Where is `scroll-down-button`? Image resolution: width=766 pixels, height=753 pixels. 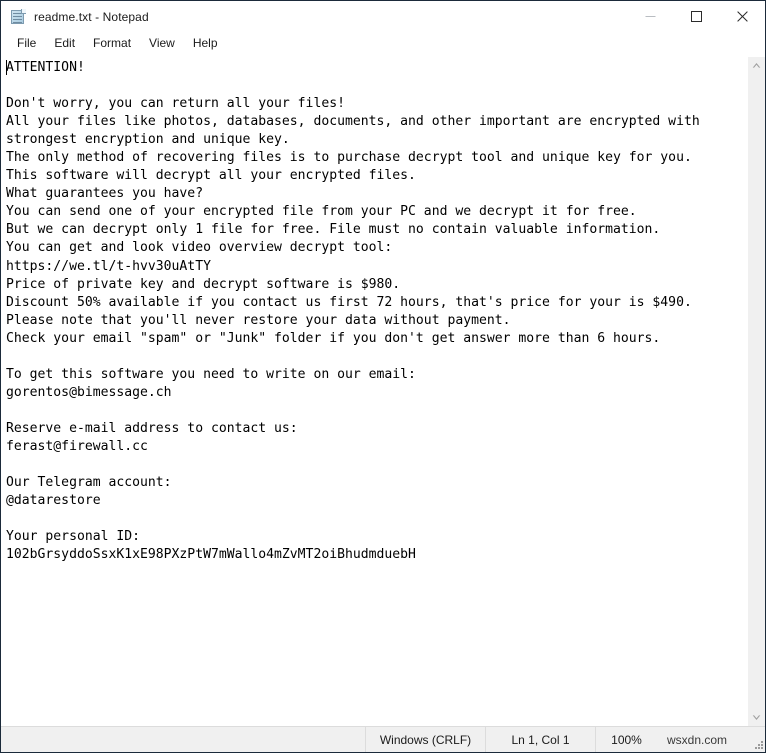 scroll-down-button is located at coordinates (756, 717).